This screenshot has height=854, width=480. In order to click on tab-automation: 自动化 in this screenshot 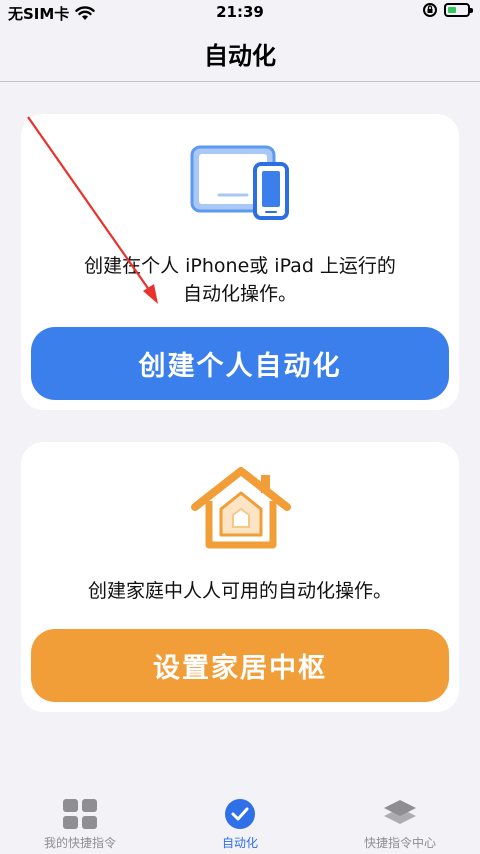, I will do `click(240, 820)`.